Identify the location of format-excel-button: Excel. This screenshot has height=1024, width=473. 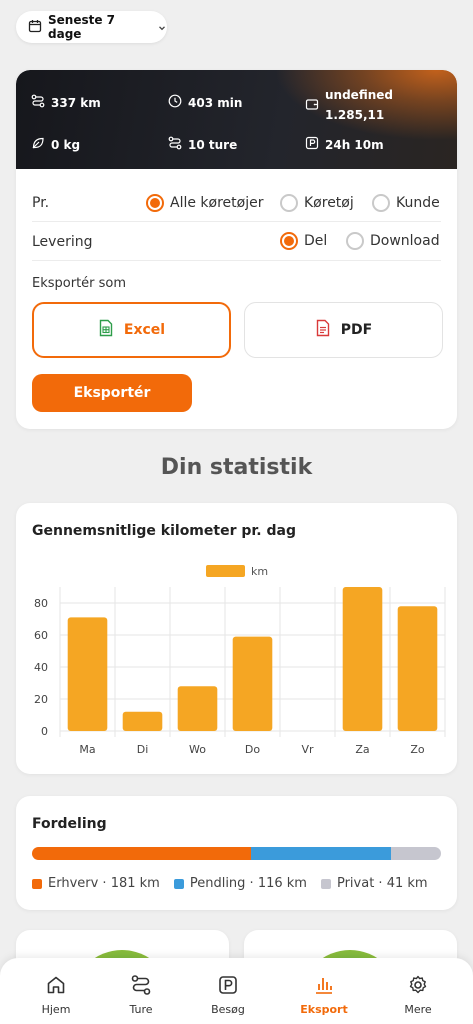
(131, 330).